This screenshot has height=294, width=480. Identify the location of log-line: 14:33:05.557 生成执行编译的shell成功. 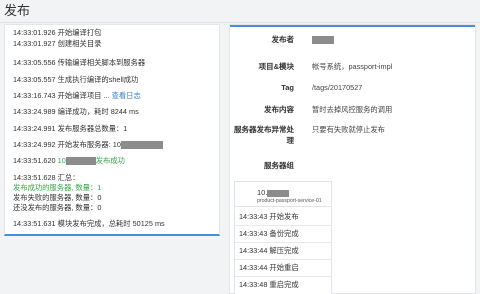
(76, 79).